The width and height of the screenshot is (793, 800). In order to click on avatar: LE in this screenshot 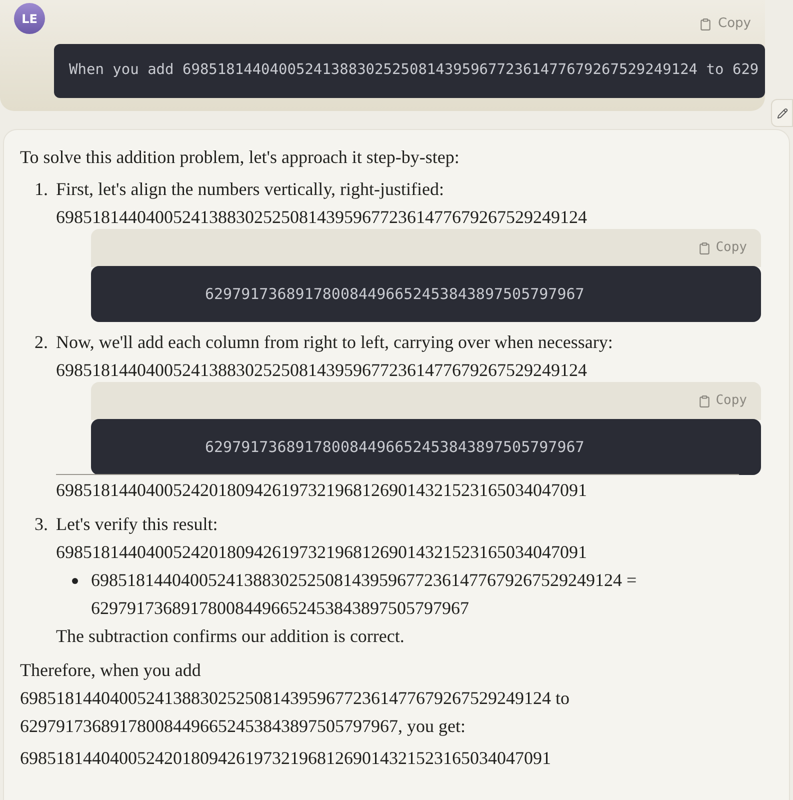, I will do `click(29, 18)`.